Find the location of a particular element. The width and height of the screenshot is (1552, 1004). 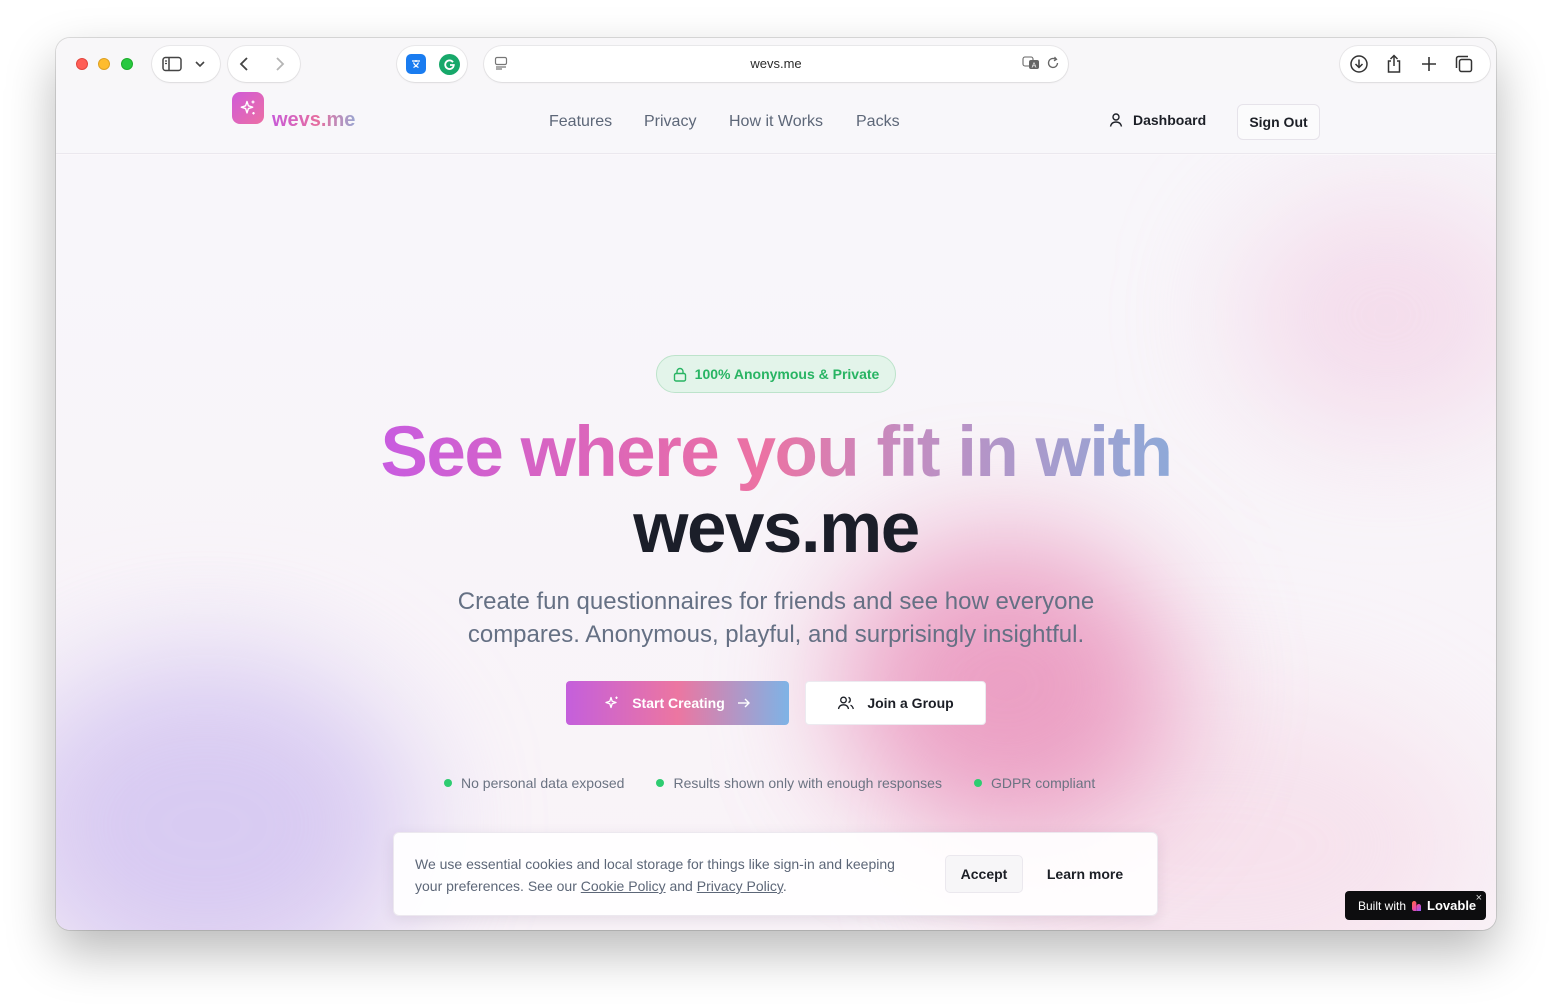

hero-title-line-2: wevs.me is located at coordinates (776, 528).